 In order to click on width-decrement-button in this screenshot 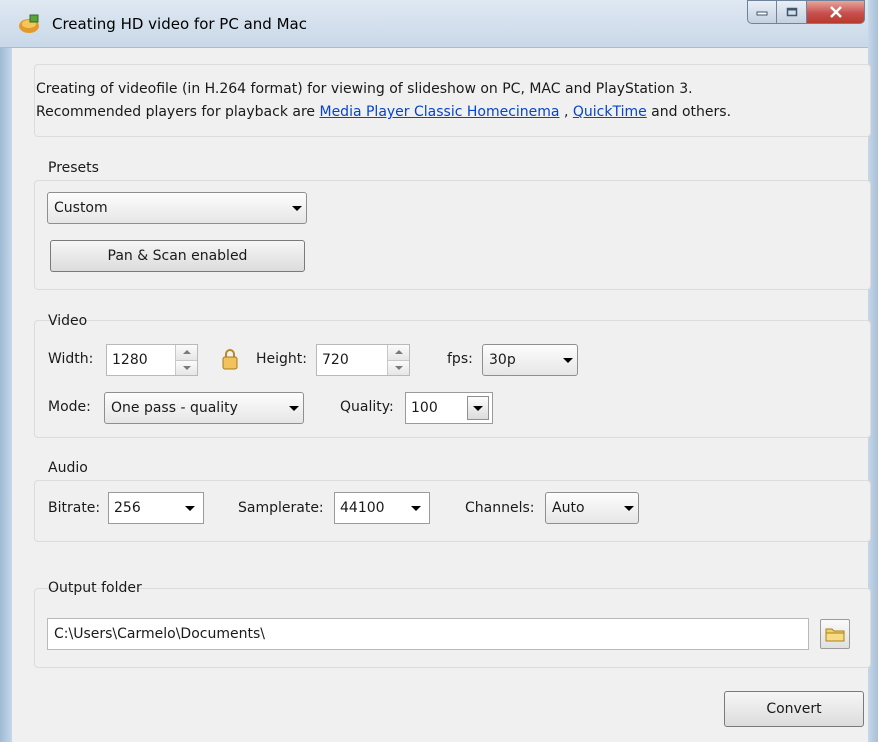, I will do `click(186, 367)`.